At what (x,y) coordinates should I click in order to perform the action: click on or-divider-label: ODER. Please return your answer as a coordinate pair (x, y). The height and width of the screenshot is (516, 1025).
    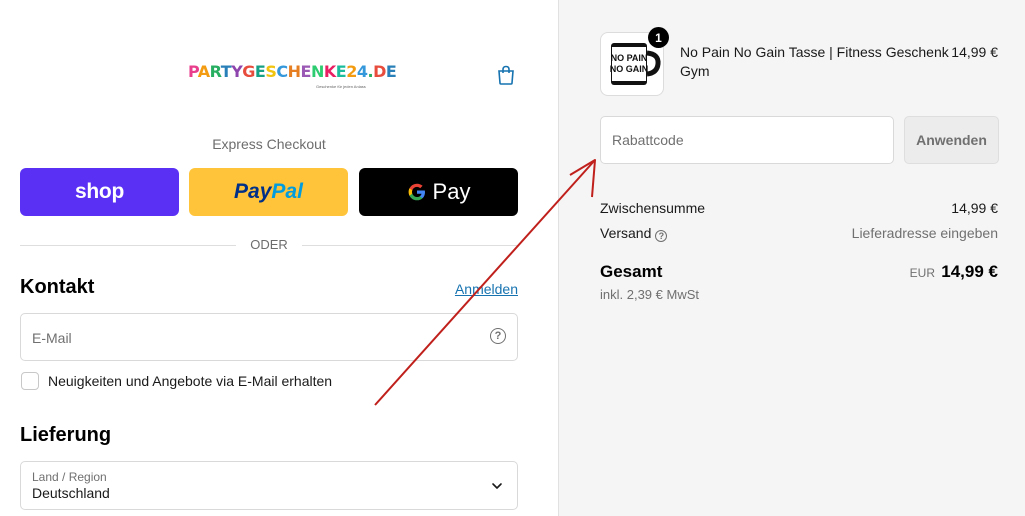
    Looking at the image, I should click on (269, 244).